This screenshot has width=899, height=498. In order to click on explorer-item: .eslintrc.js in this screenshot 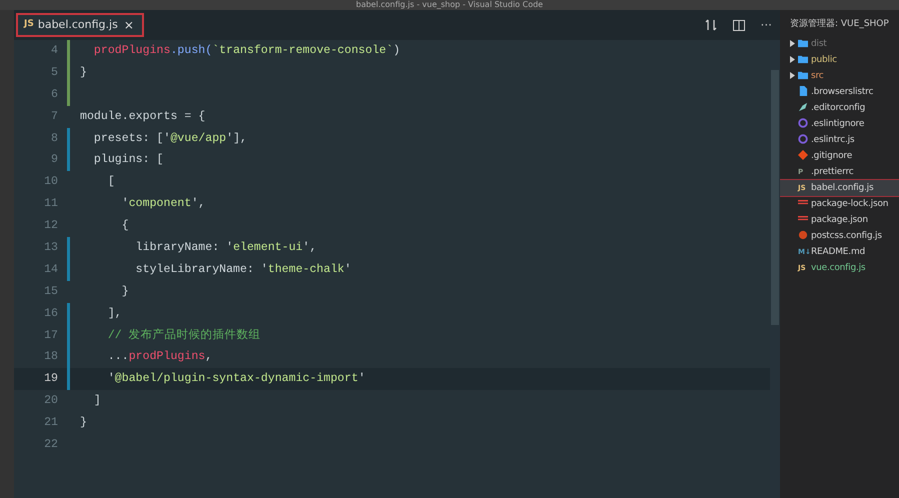, I will do `click(839, 140)`.